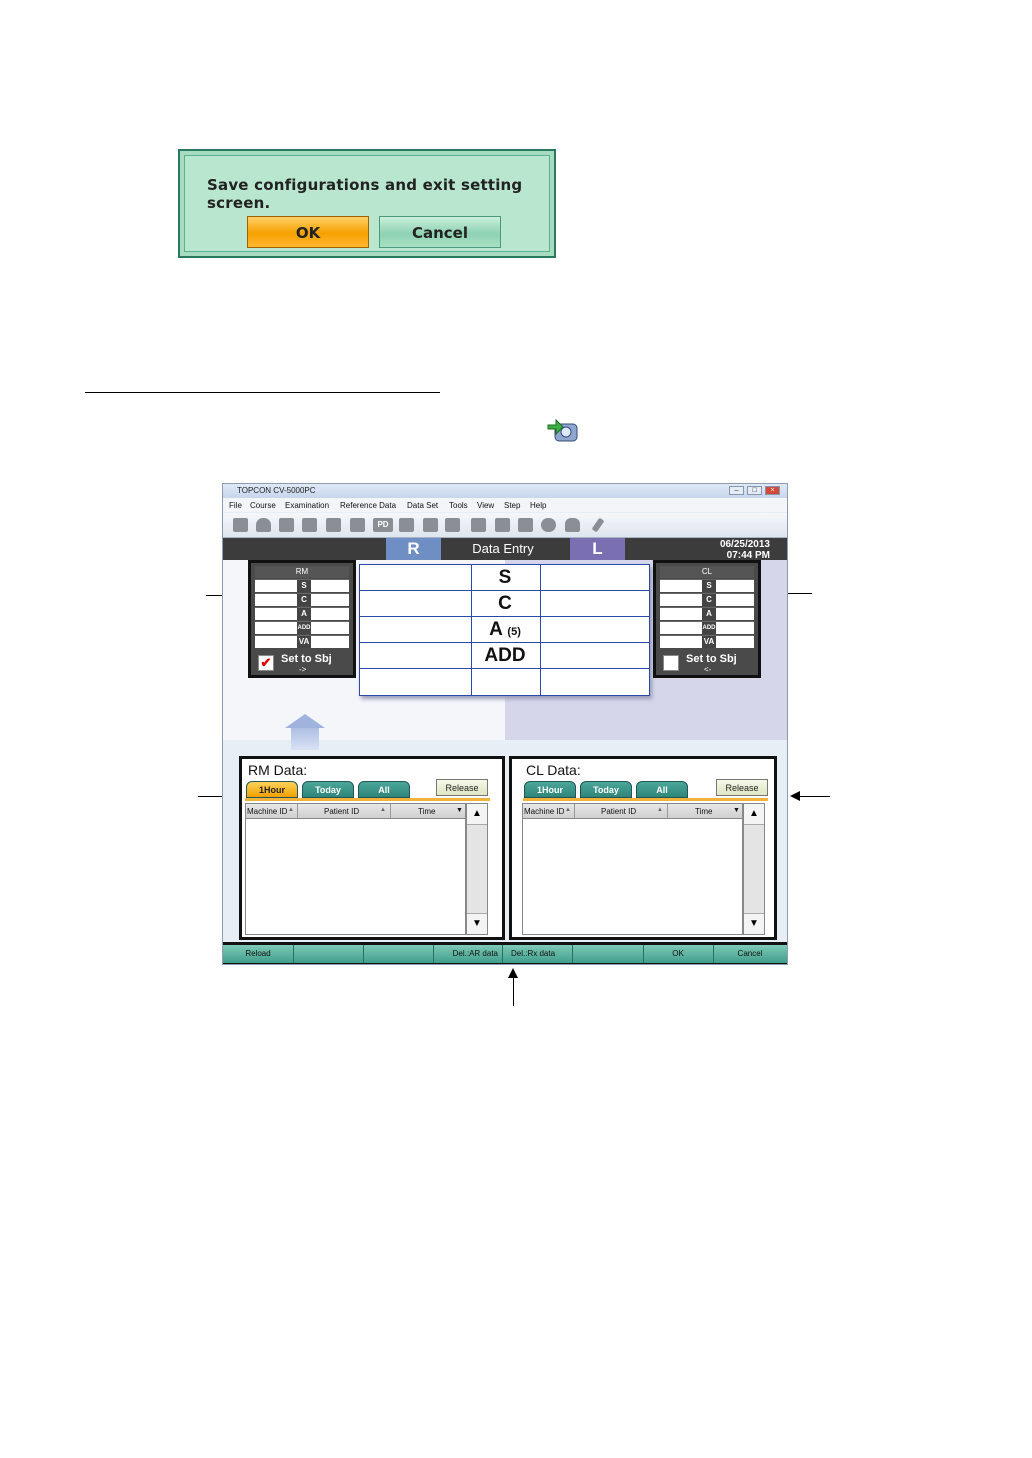  What do you see at coordinates (452, 525) in the screenshot?
I see `add-icon` at bounding box center [452, 525].